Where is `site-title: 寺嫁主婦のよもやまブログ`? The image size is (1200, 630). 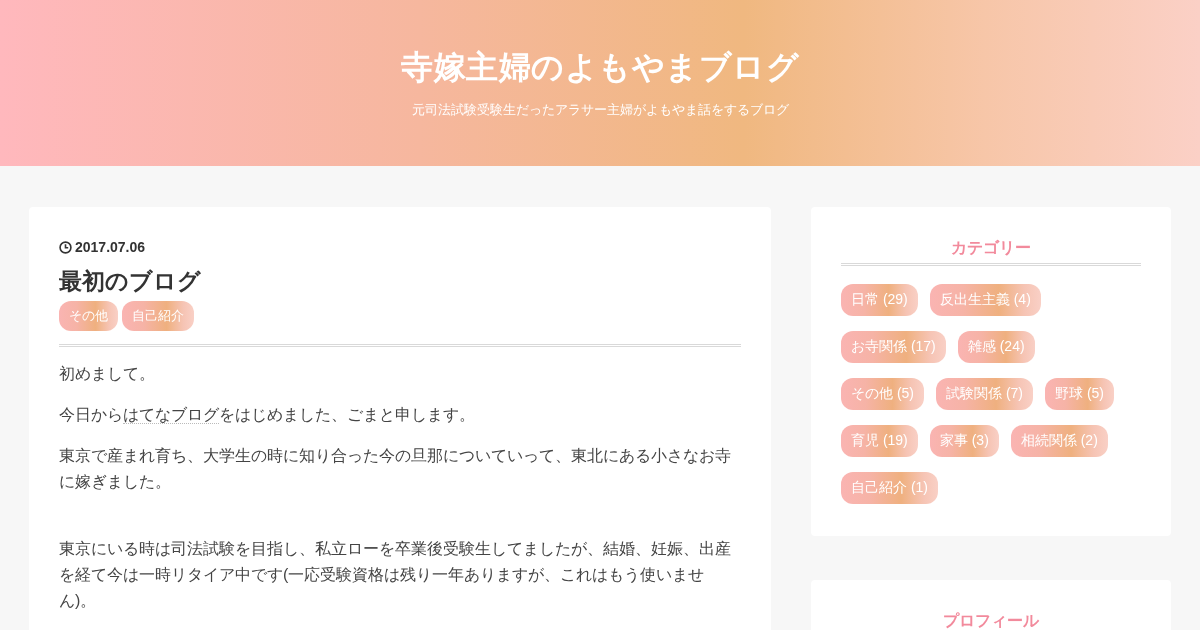
site-title: 寺嫁主婦のよもやまブログ is located at coordinates (600, 67).